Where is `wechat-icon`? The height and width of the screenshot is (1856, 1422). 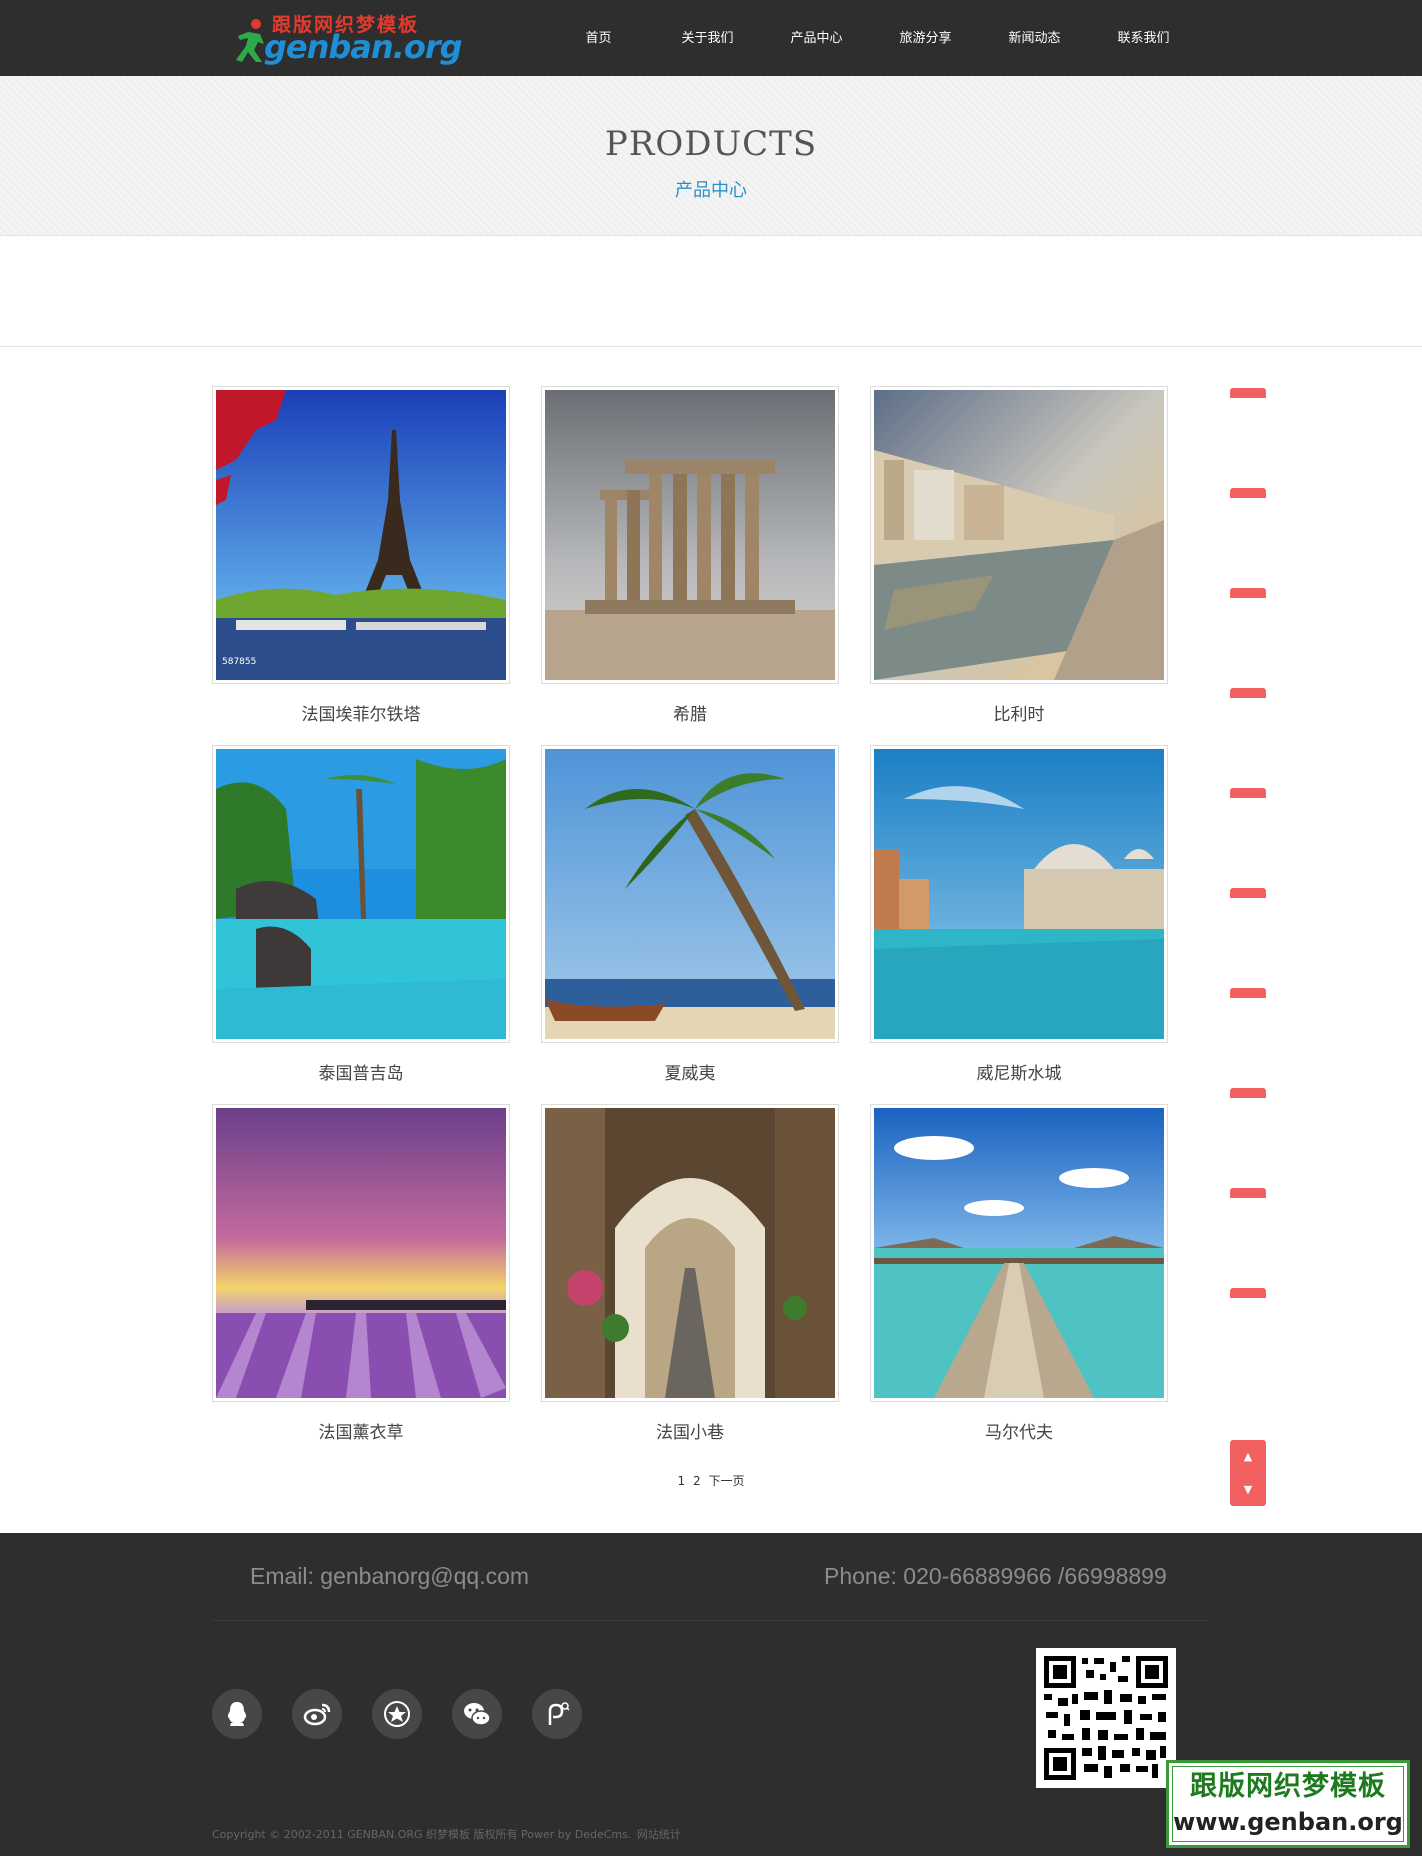
wechat-icon is located at coordinates (477, 1714).